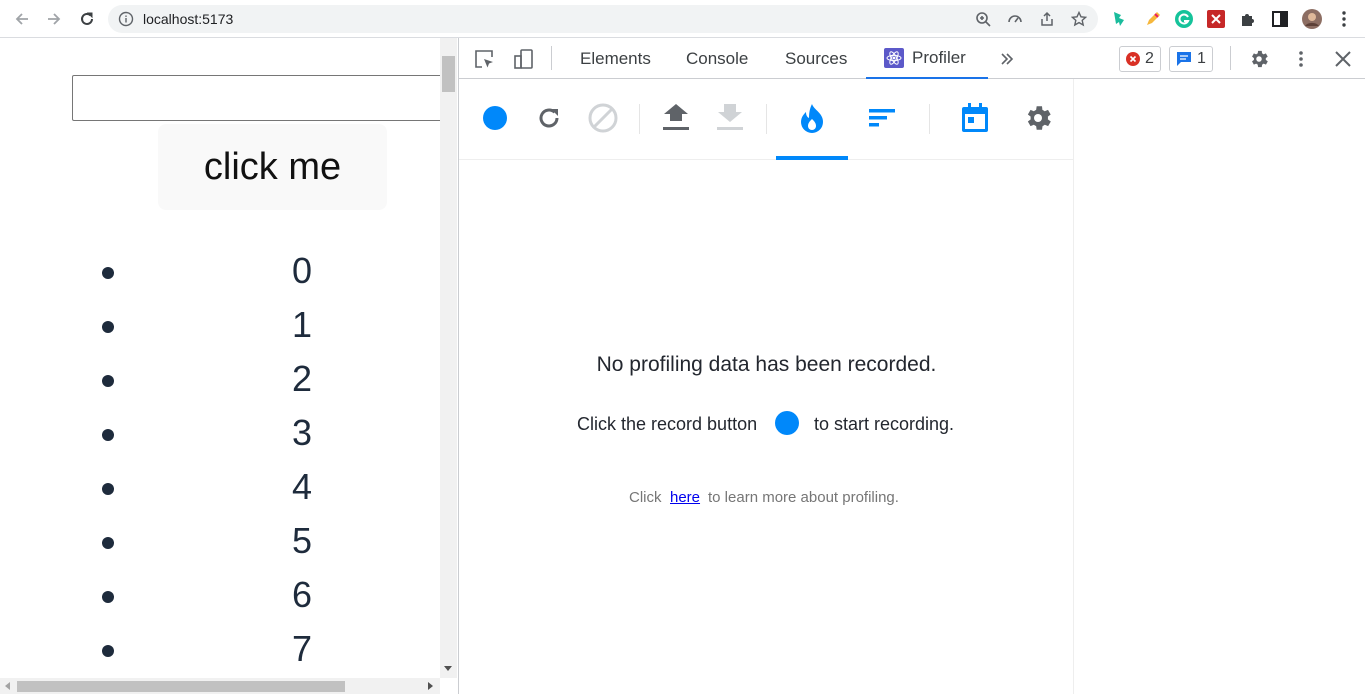 This screenshot has height=694, width=1365. I want to click on side-panel-icon, so click(1280, 19).